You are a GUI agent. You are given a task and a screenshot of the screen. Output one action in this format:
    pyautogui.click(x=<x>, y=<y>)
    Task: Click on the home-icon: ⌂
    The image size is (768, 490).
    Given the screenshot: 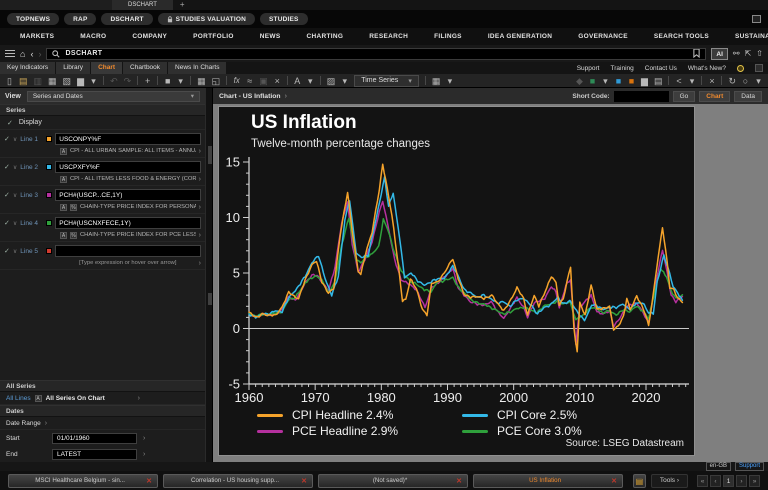 What is the action you would take?
    pyautogui.click(x=22, y=54)
    